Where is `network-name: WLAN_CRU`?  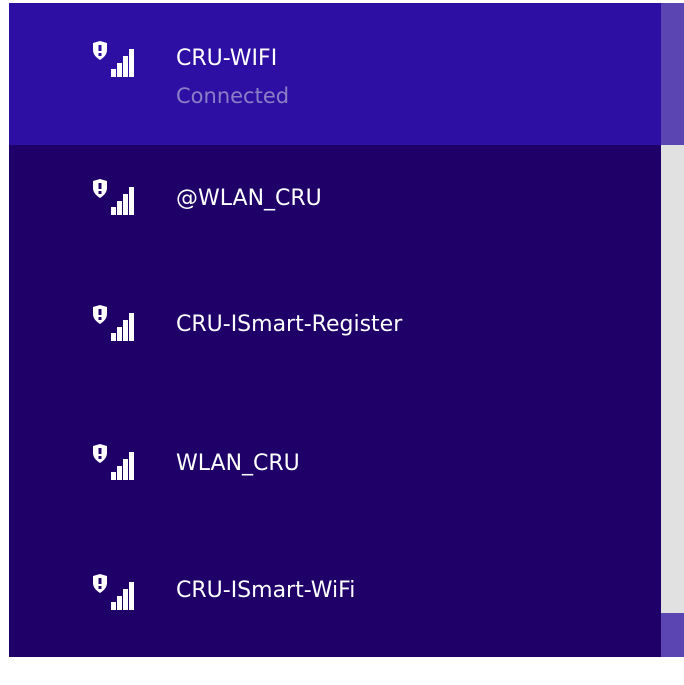
network-name: WLAN_CRU is located at coordinates (238, 463).